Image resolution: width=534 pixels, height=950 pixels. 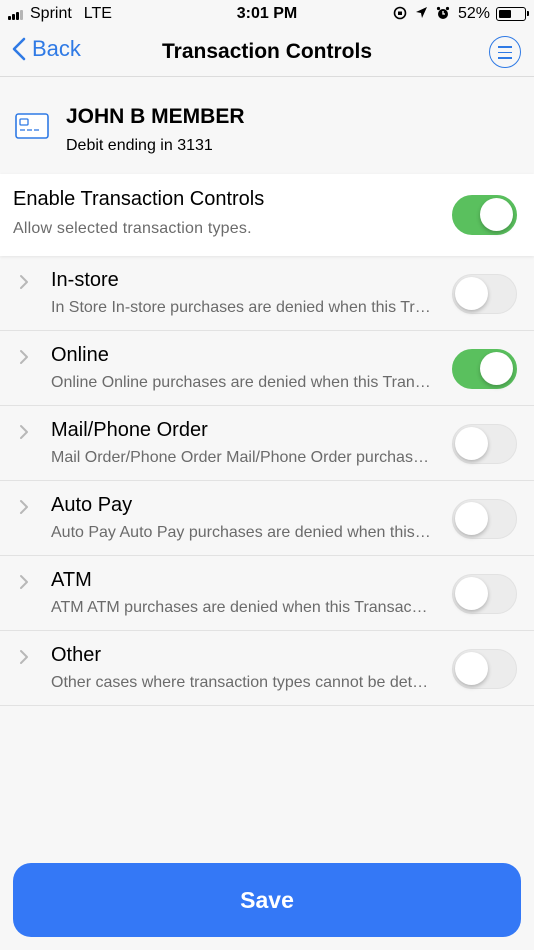 I want to click on mail-phone-order-toggle, so click(x=484, y=444).